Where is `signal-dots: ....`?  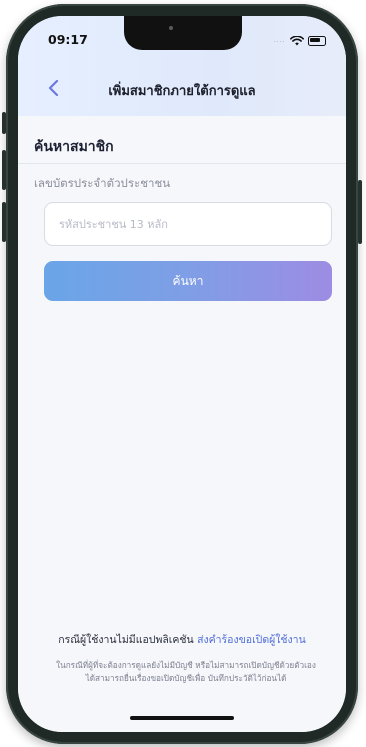 signal-dots: .... is located at coordinates (280, 40).